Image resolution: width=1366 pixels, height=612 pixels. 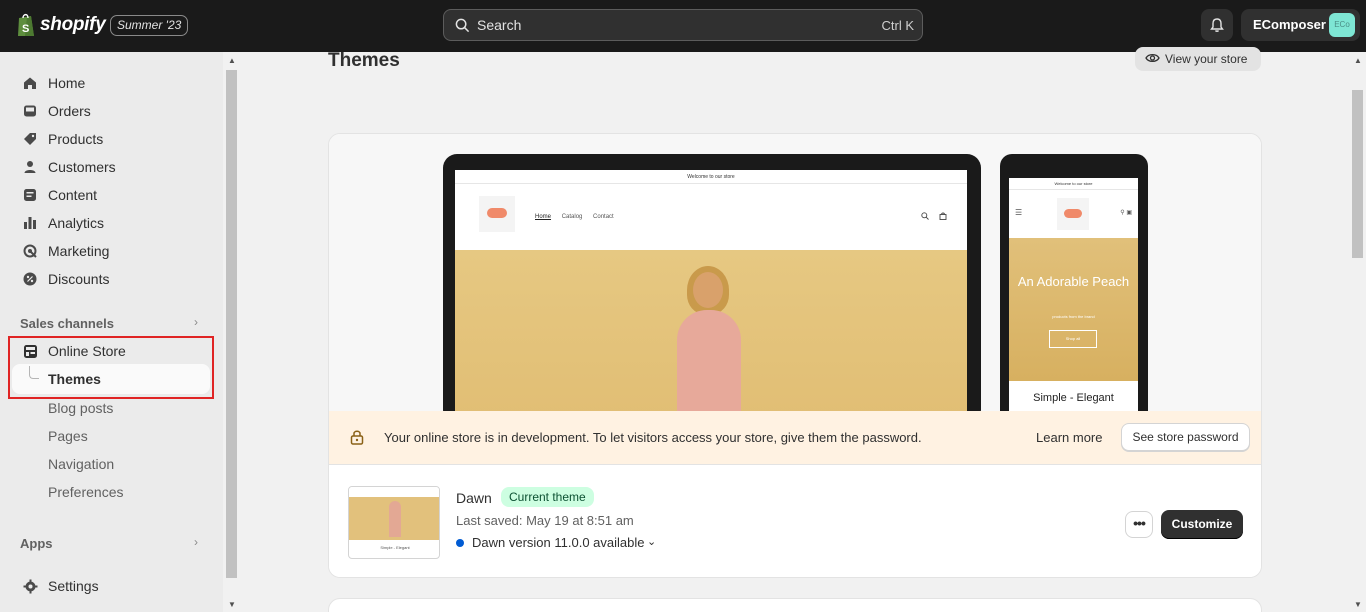 I want to click on search-input: Search Ctrl K, so click(x=683, y=25).